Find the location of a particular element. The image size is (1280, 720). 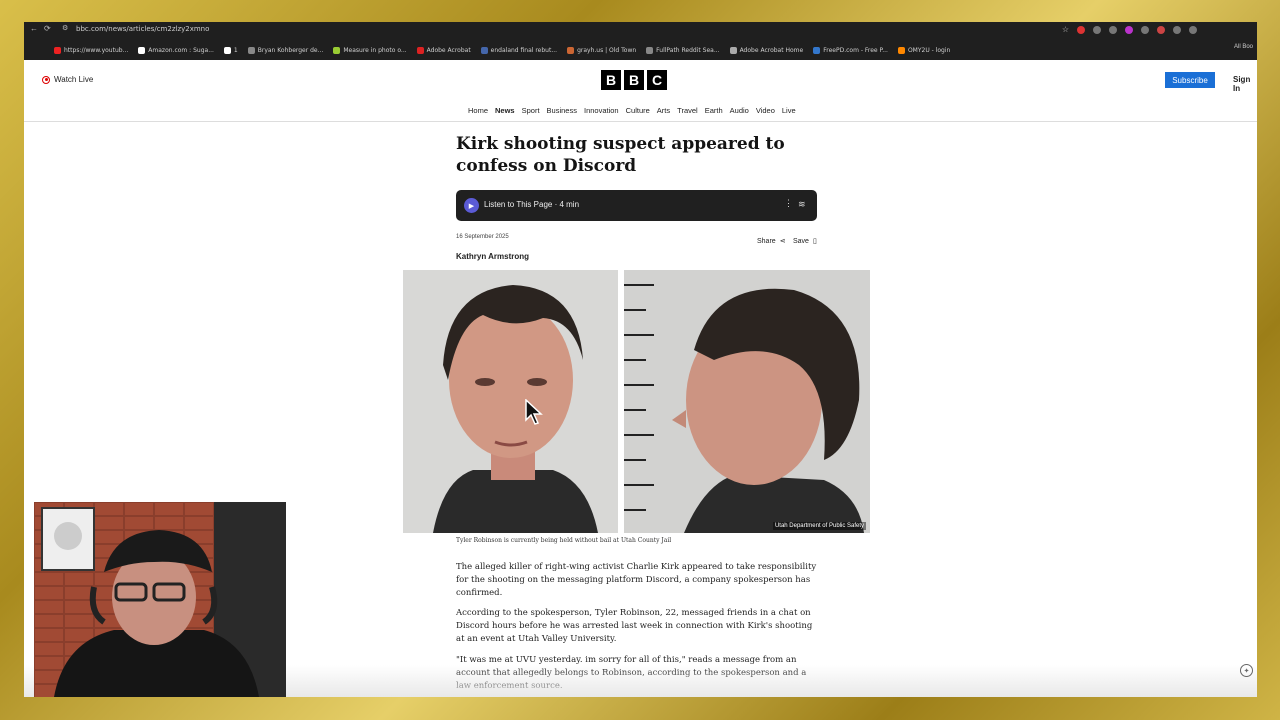

bookmark: grayh.us | Old Town is located at coordinates (601, 50).